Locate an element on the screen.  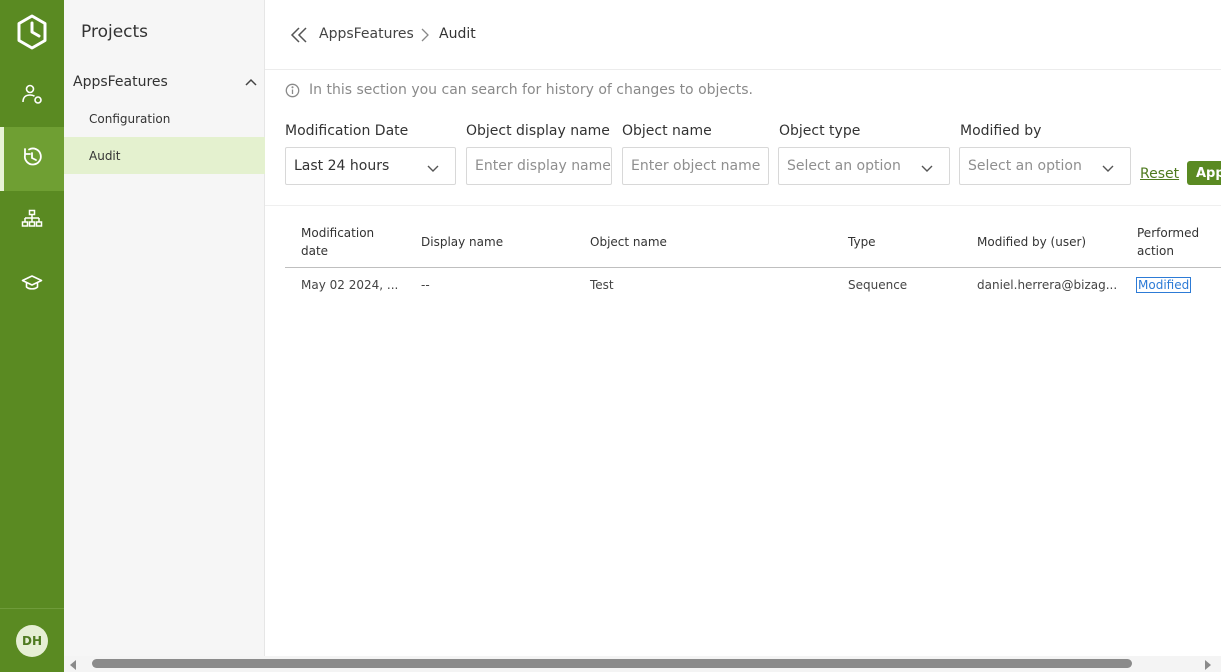
scrollbar-thumb is located at coordinates (612, 663).